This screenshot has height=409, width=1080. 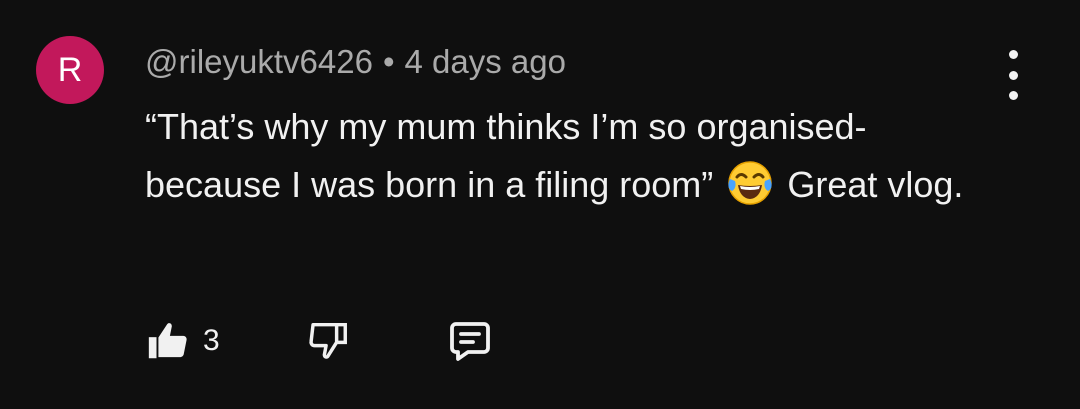 I want to click on more-vertical-icon, so click(x=1013, y=54).